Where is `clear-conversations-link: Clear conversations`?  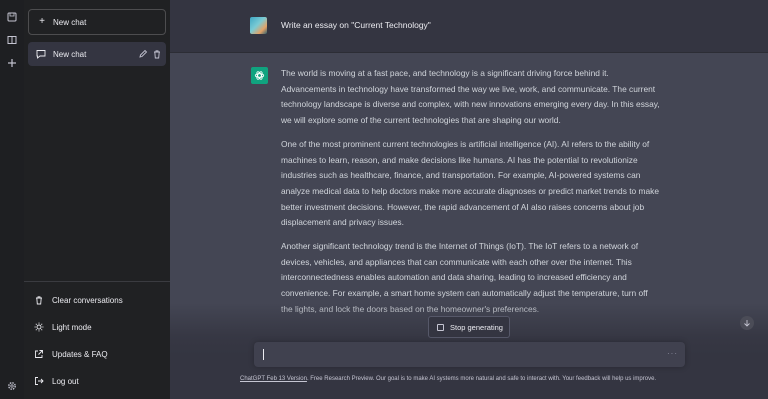 clear-conversations-link: Clear conversations is located at coordinates (97, 300).